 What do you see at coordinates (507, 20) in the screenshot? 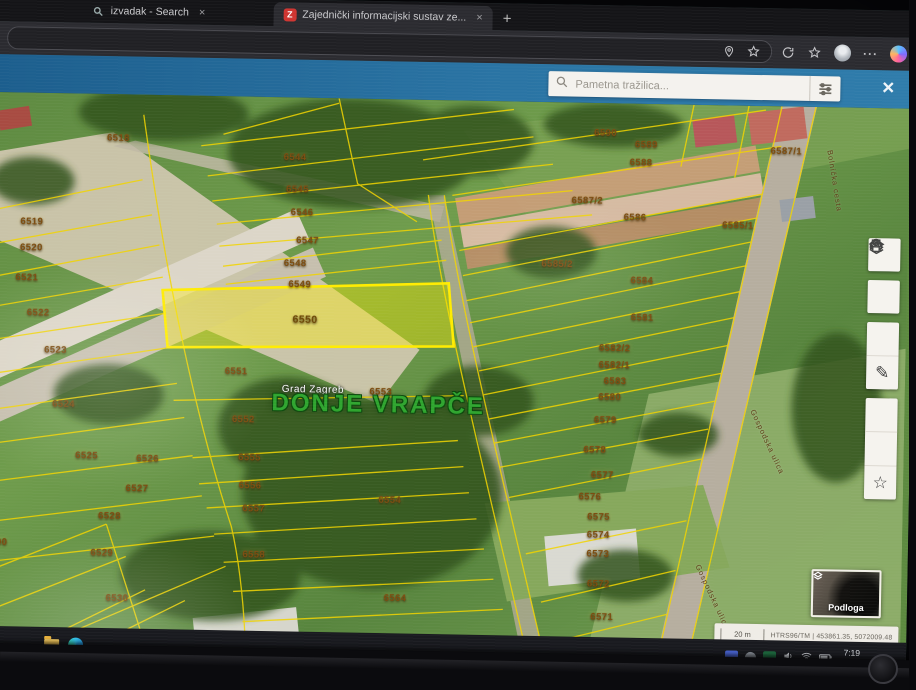
I see `new-tab-button: +` at bounding box center [507, 20].